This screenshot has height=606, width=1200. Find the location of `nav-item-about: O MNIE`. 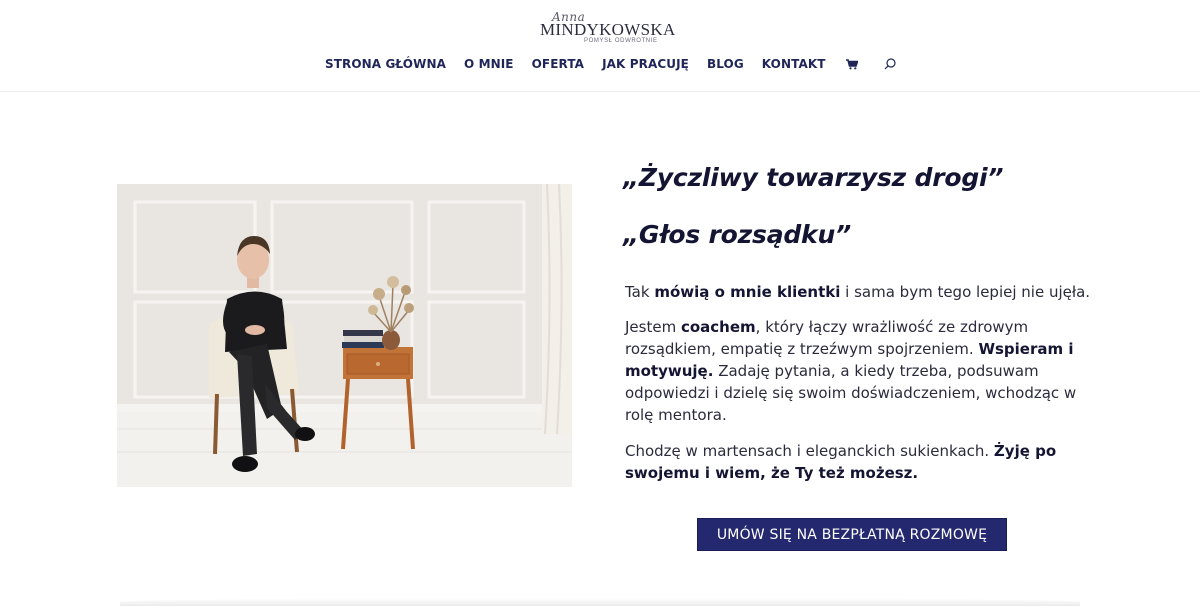

nav-item-about: O MNIE is located at coordinates (489, 64).